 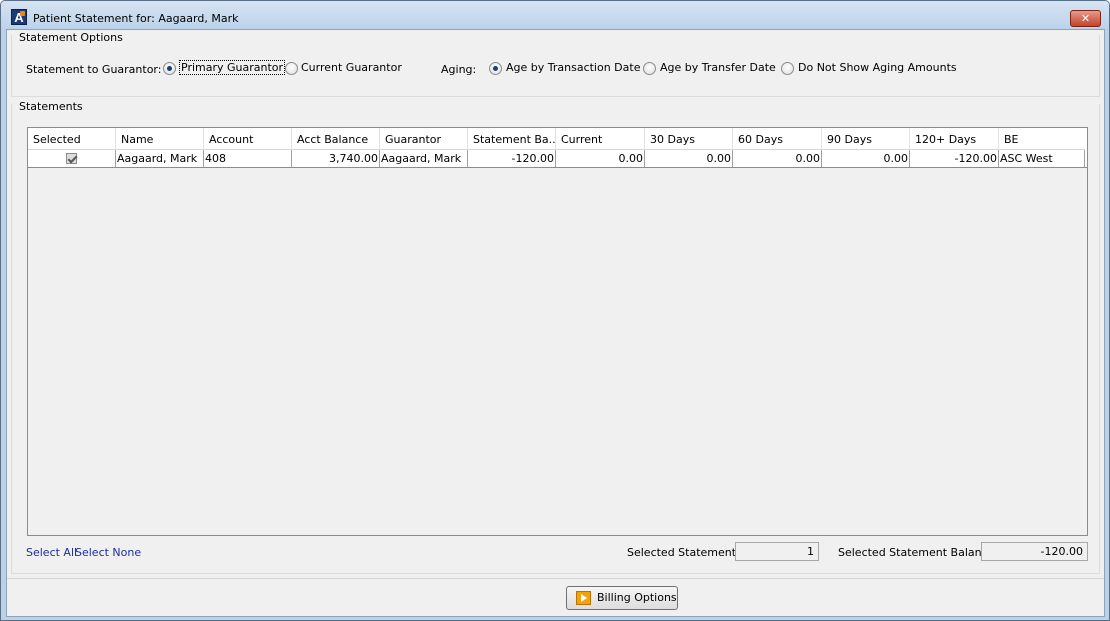 I want to click on do-not-show-aging-radio, so click(x=787, y=68).